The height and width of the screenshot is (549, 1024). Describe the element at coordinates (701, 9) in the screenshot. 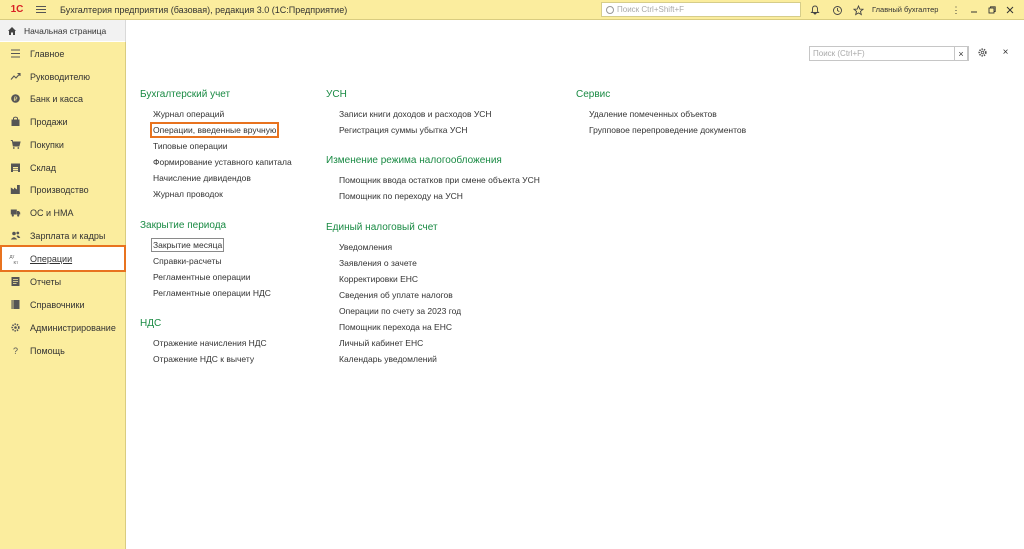

I see `global-search-input: Поиск Ctrl+Shift+F` at that location.